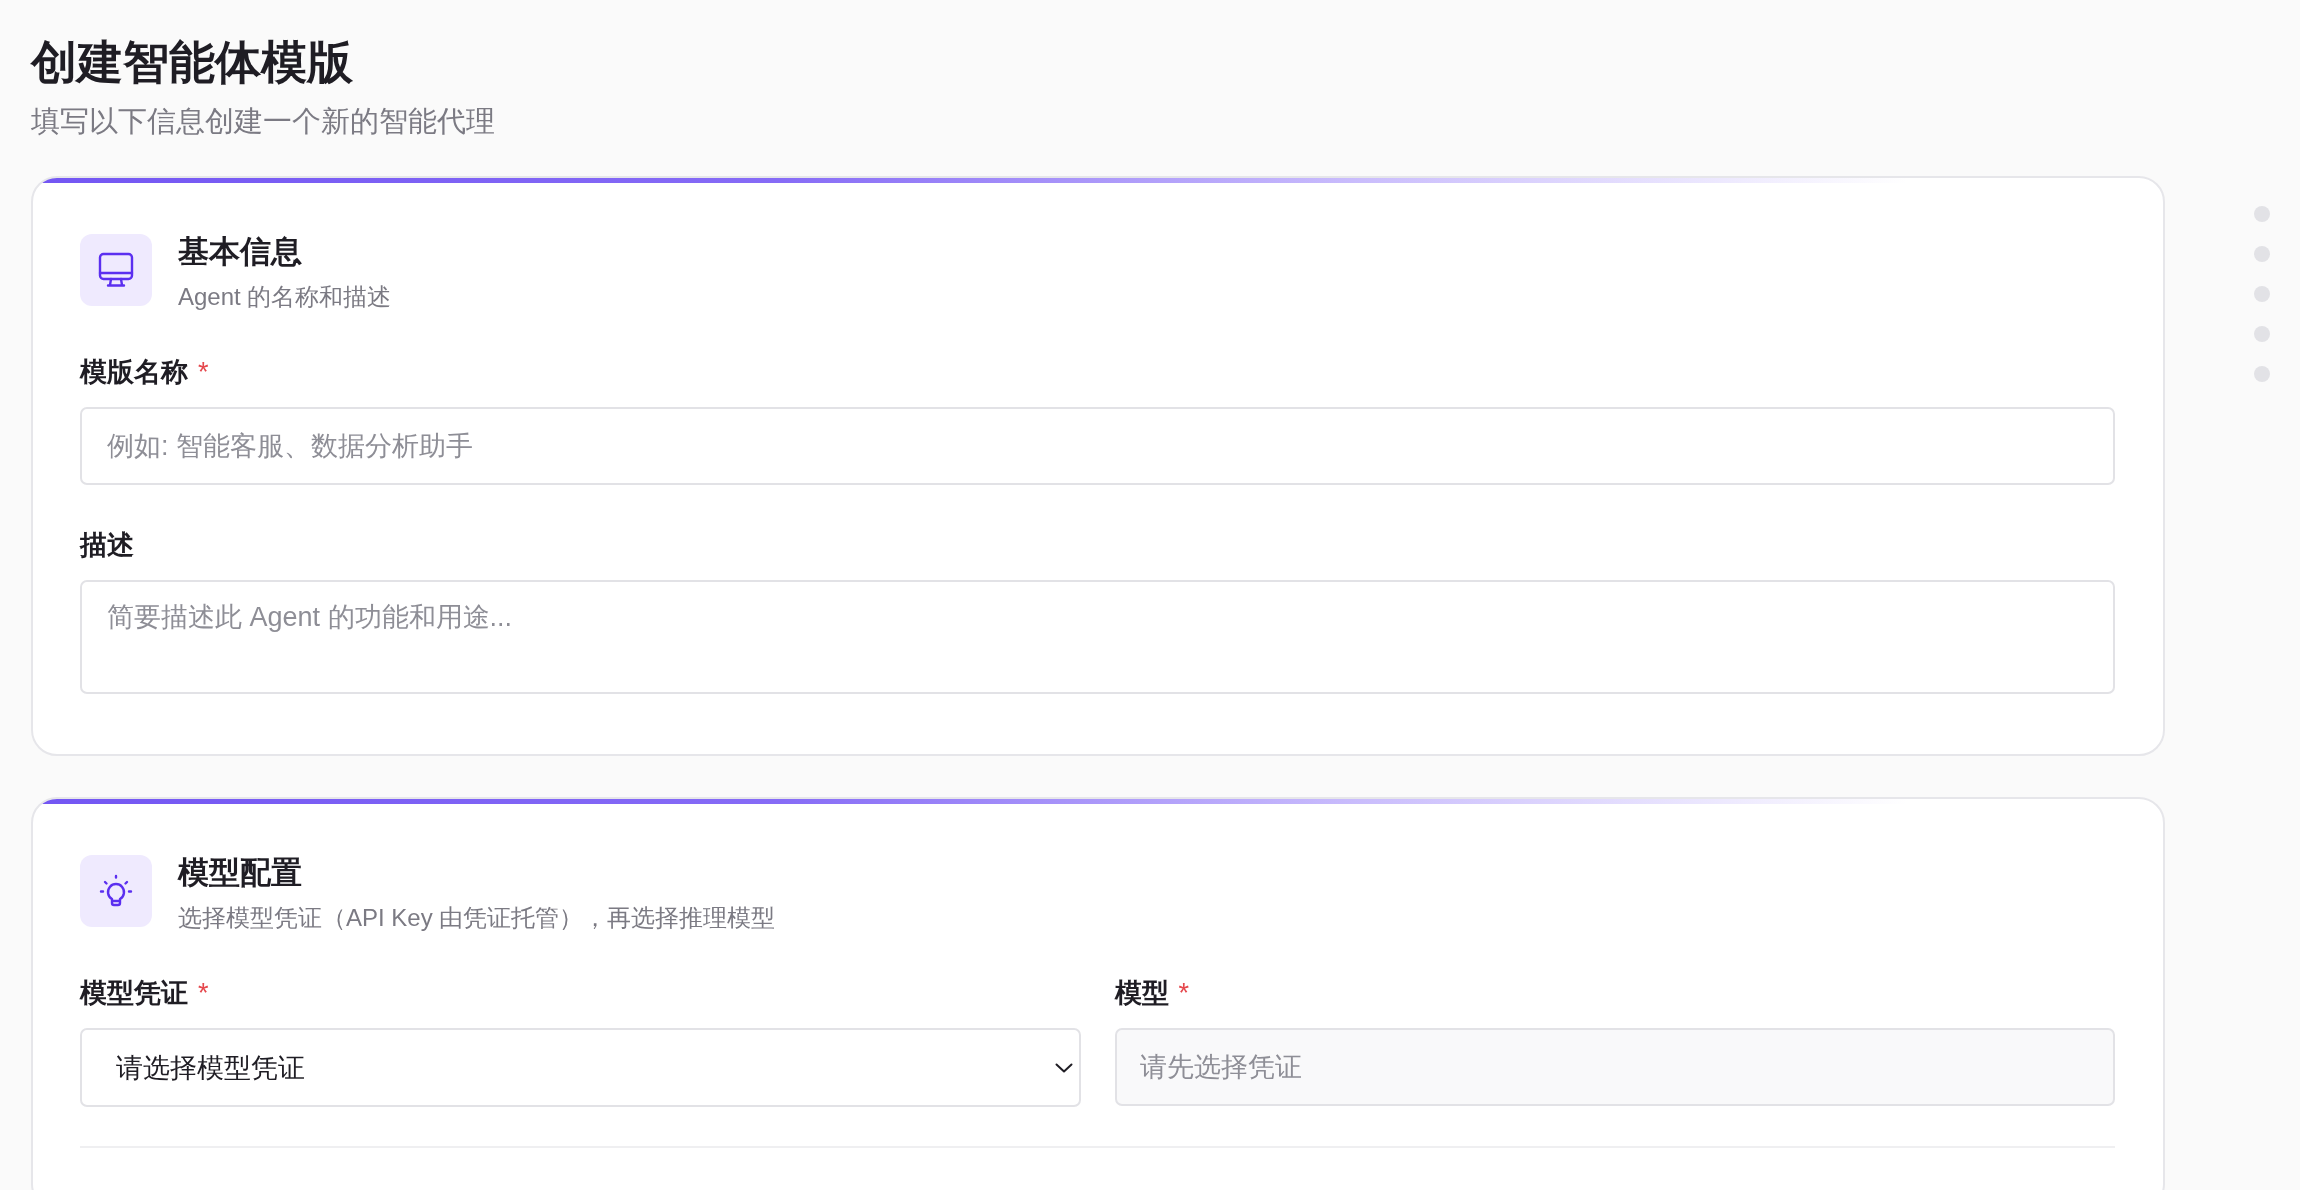 The image size is (2300, 1190). Describe the element at coordinates (134, 993) in the screenshot. I see `field-label: 模型凭证` at that location.